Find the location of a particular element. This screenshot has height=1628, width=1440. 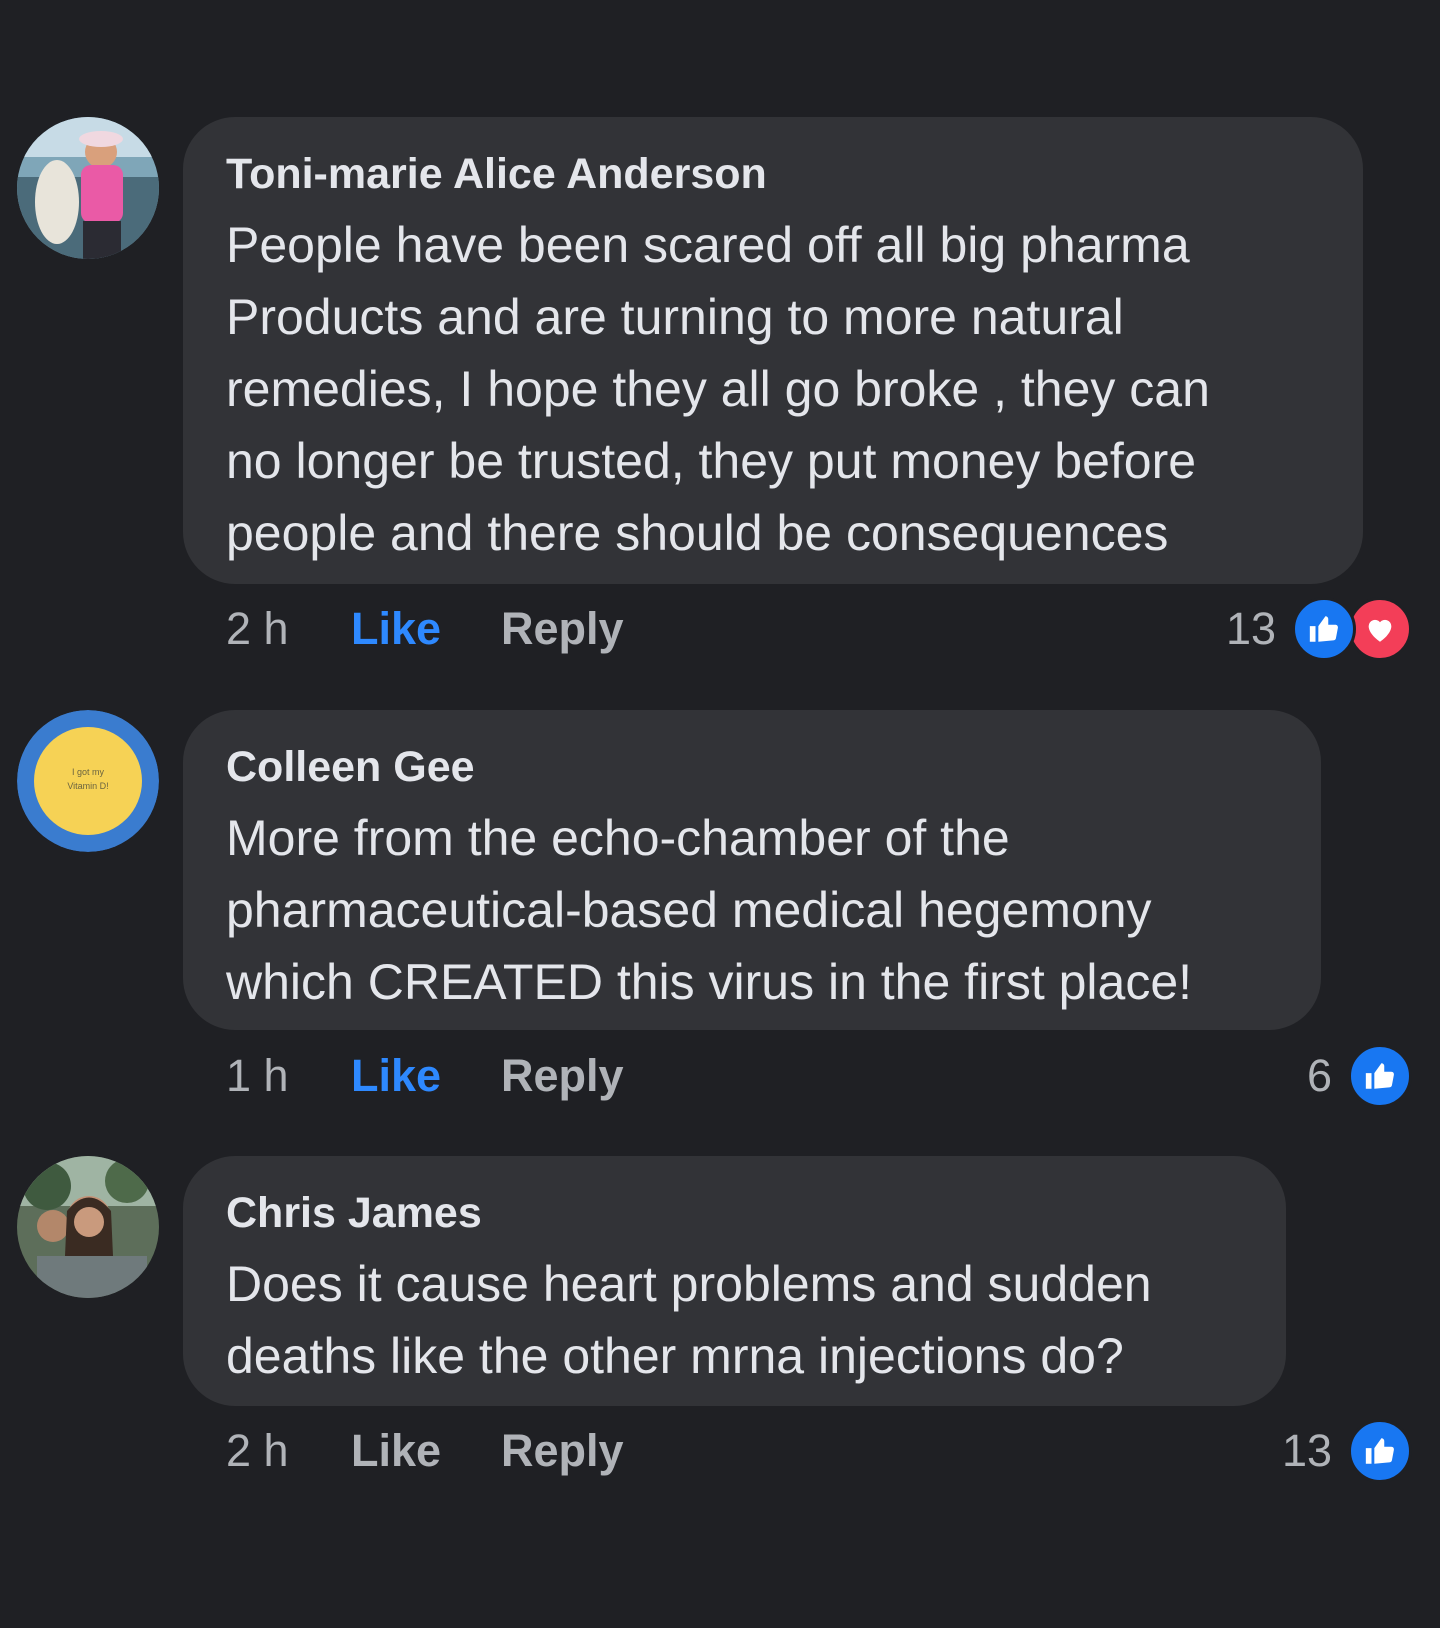

avatar: I got my Vitamin D! is located at coordinates (88, 781).